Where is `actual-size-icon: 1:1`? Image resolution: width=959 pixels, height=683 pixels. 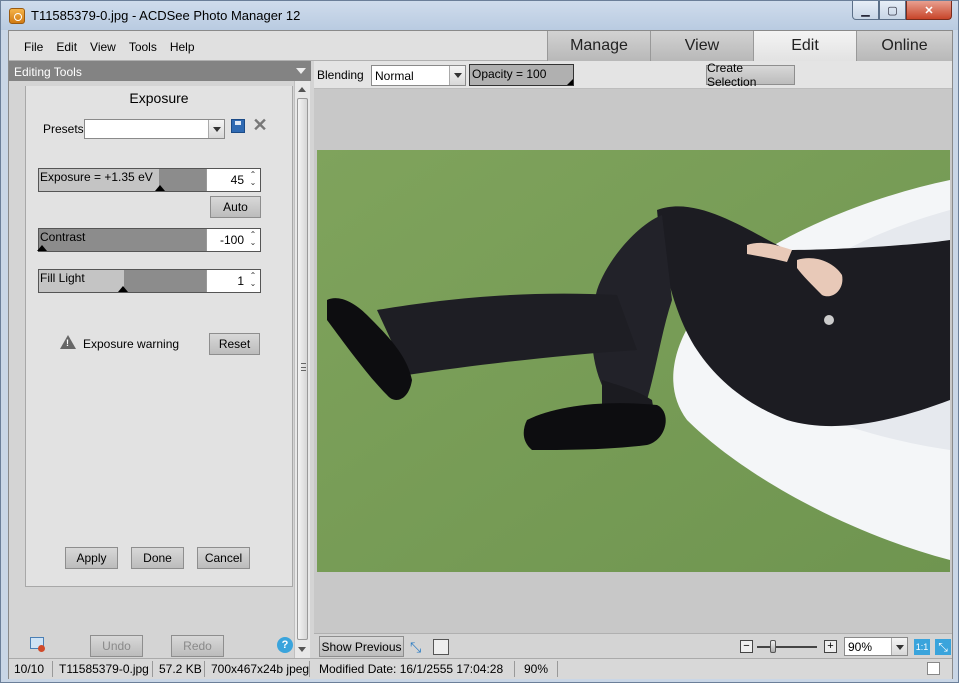 actual-size-icon: 1:1 is located at coordinates (922, 647).